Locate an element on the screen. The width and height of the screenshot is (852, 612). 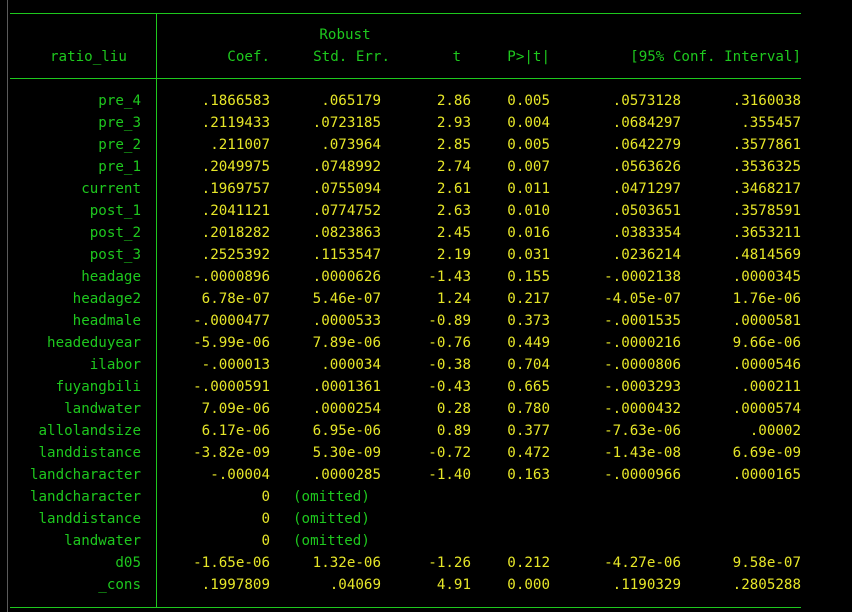
coefficient-value: .1969757 is located at coordinates (235, 189).